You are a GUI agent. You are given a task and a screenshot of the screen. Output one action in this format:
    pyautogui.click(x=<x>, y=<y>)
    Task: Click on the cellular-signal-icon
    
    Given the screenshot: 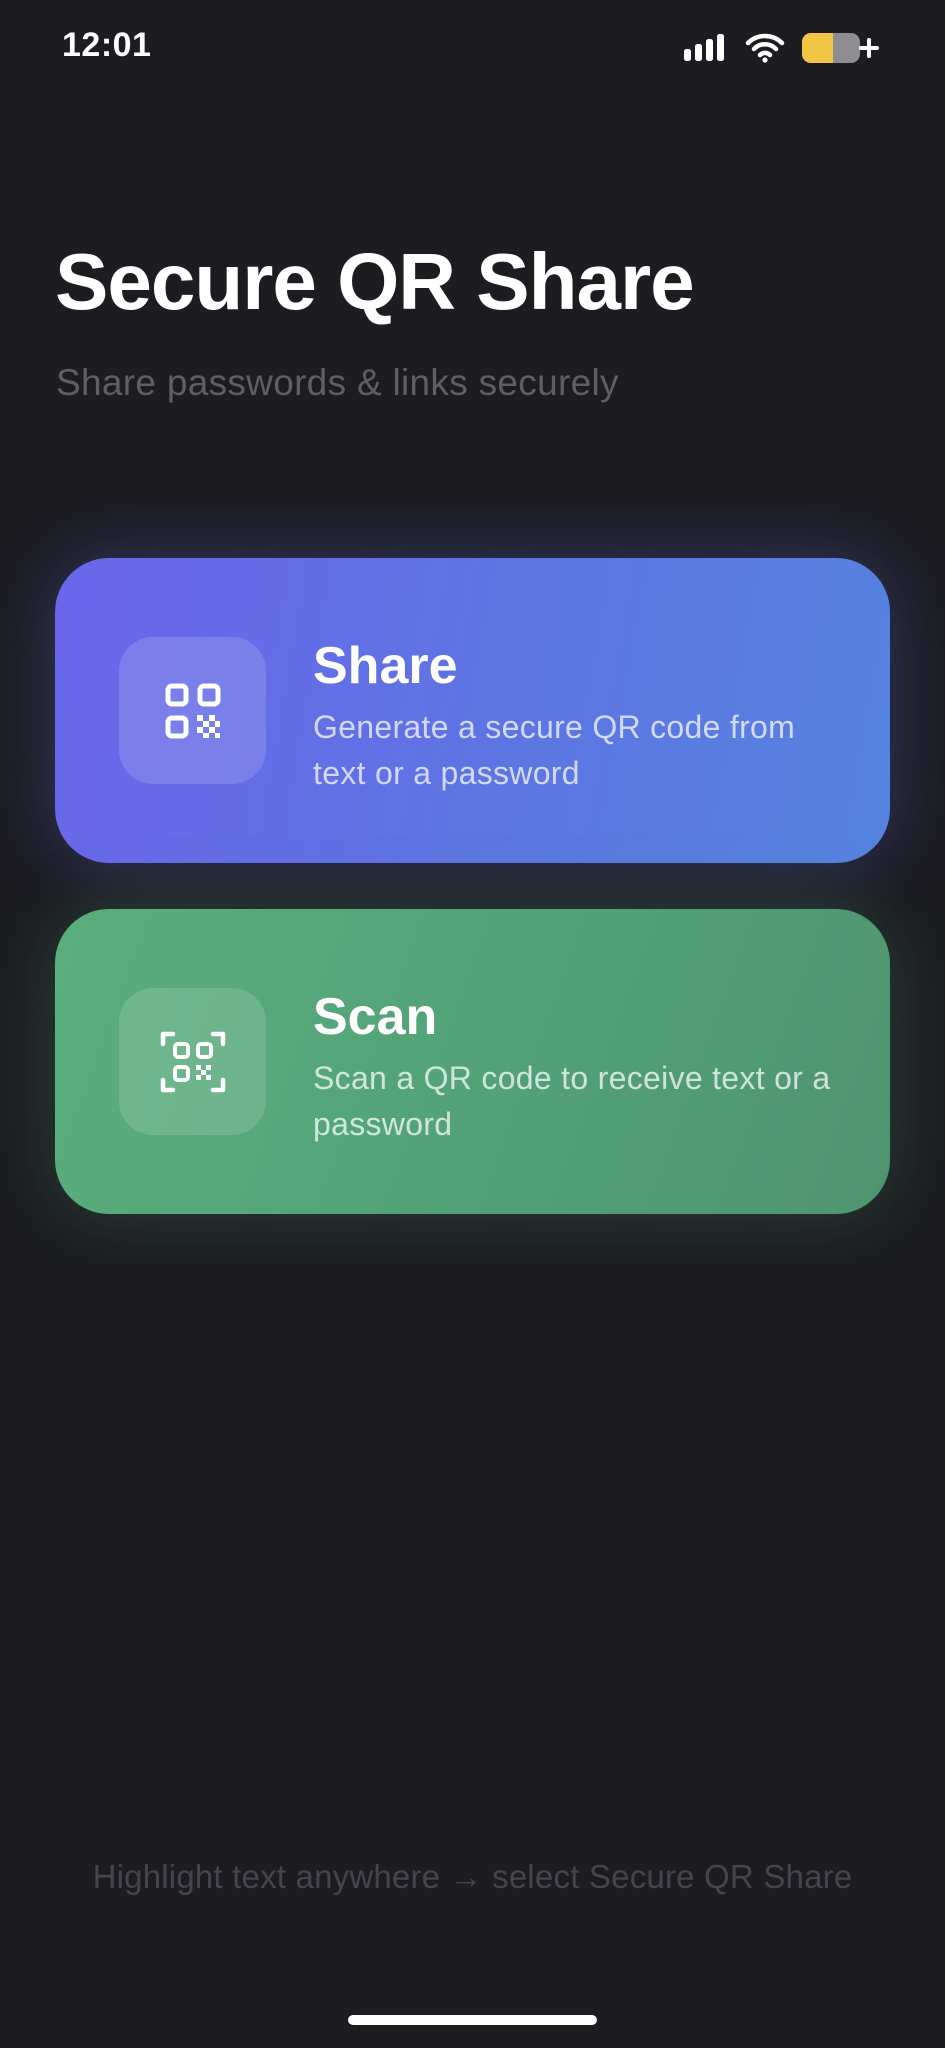 What is the action you would take?
    pyautogui.click(x=704, y=47)
    